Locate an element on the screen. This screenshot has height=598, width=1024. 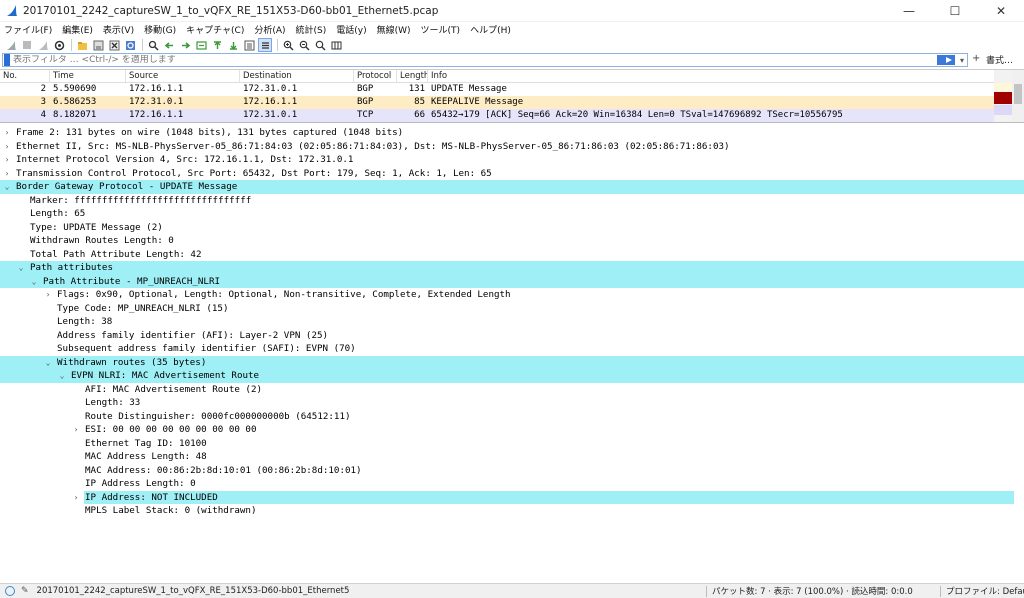
display-filter-input is located at coordinates (475, 60).